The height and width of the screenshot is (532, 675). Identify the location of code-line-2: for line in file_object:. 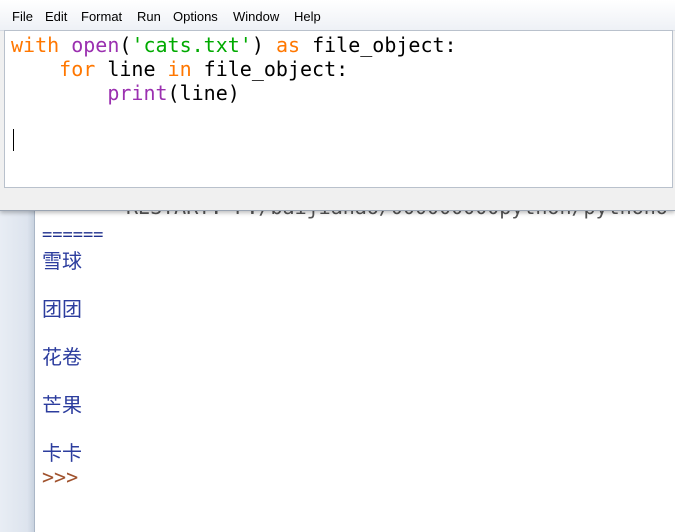
(179, 69).